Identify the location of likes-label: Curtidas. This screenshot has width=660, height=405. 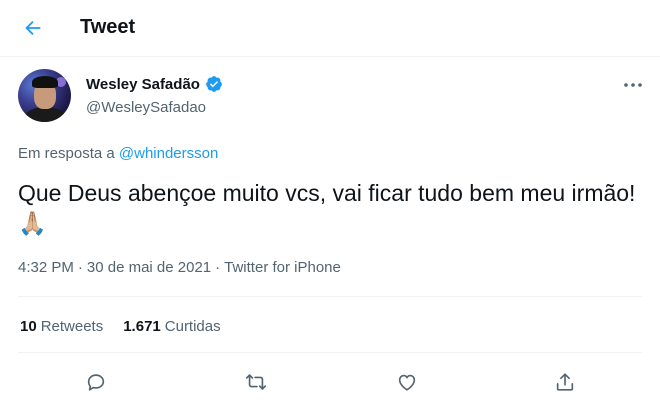
(192, 326).